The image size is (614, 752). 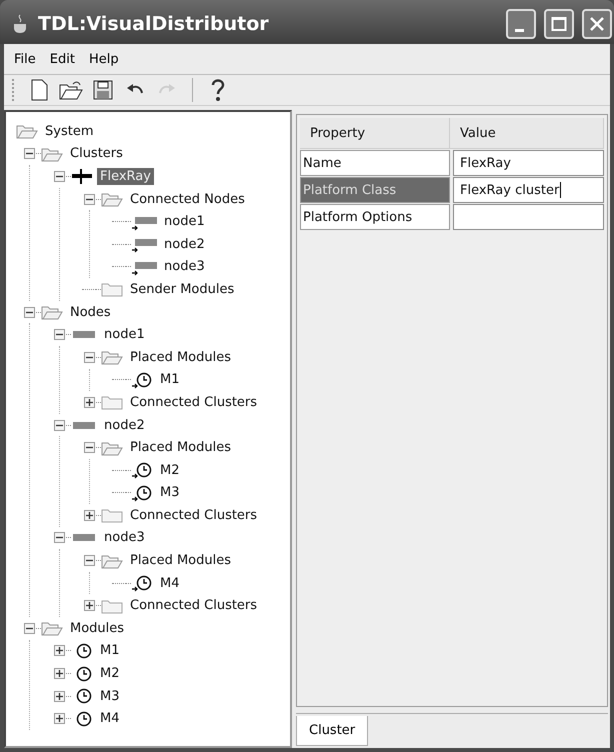 I want to click on maximize-icon, so click(x=559, y=24).